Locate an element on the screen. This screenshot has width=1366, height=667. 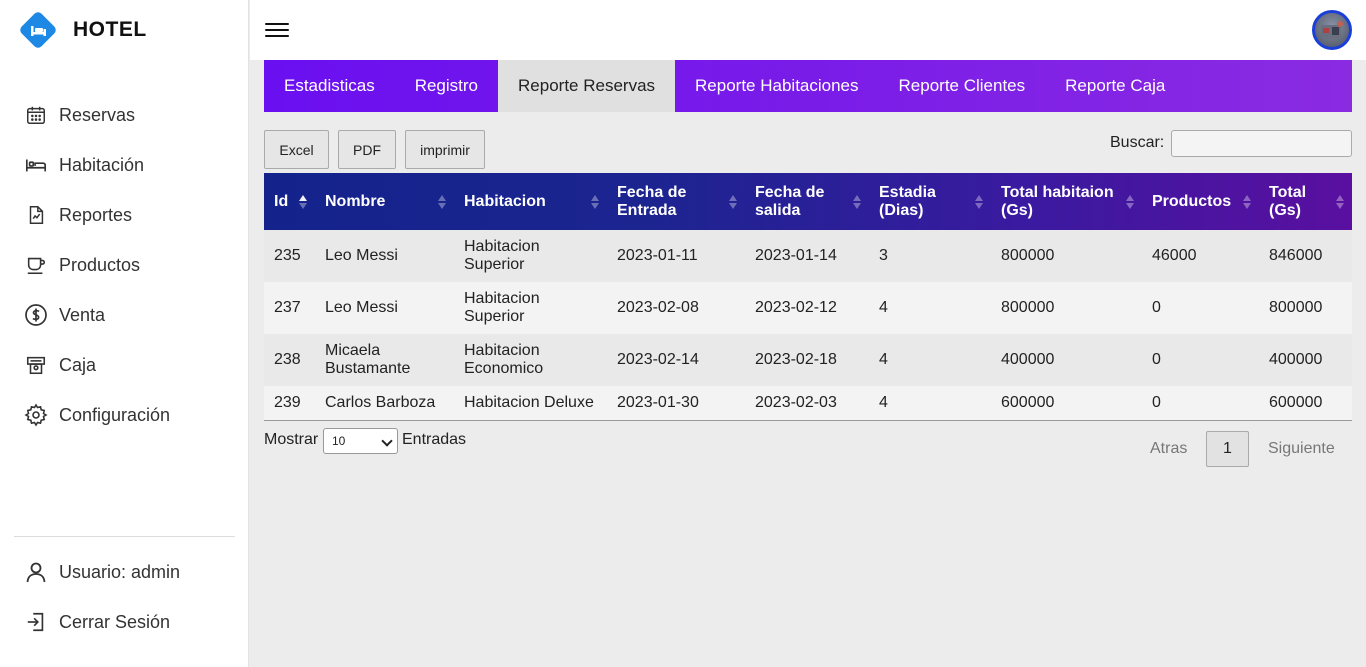
tab-reporte-clientes: Reporte Clientes is located at coordinates (962, 86).